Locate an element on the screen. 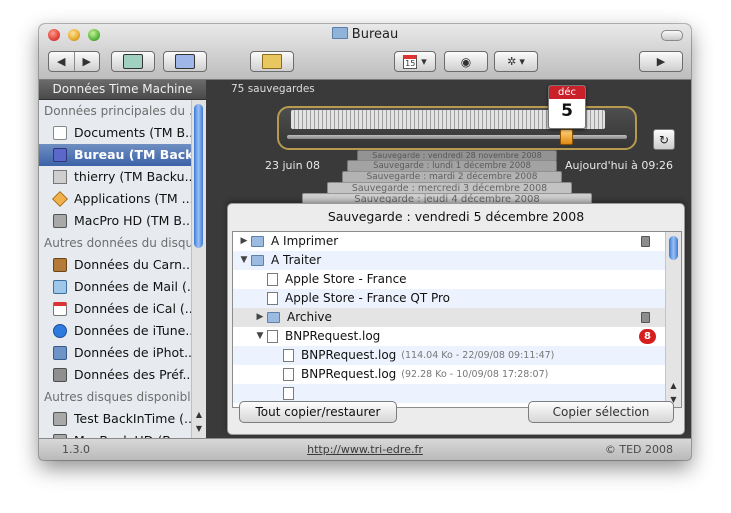 Image resolution: width=731 pixels, height=513 pixels. mail-icon is located at coordinates (60, 287).